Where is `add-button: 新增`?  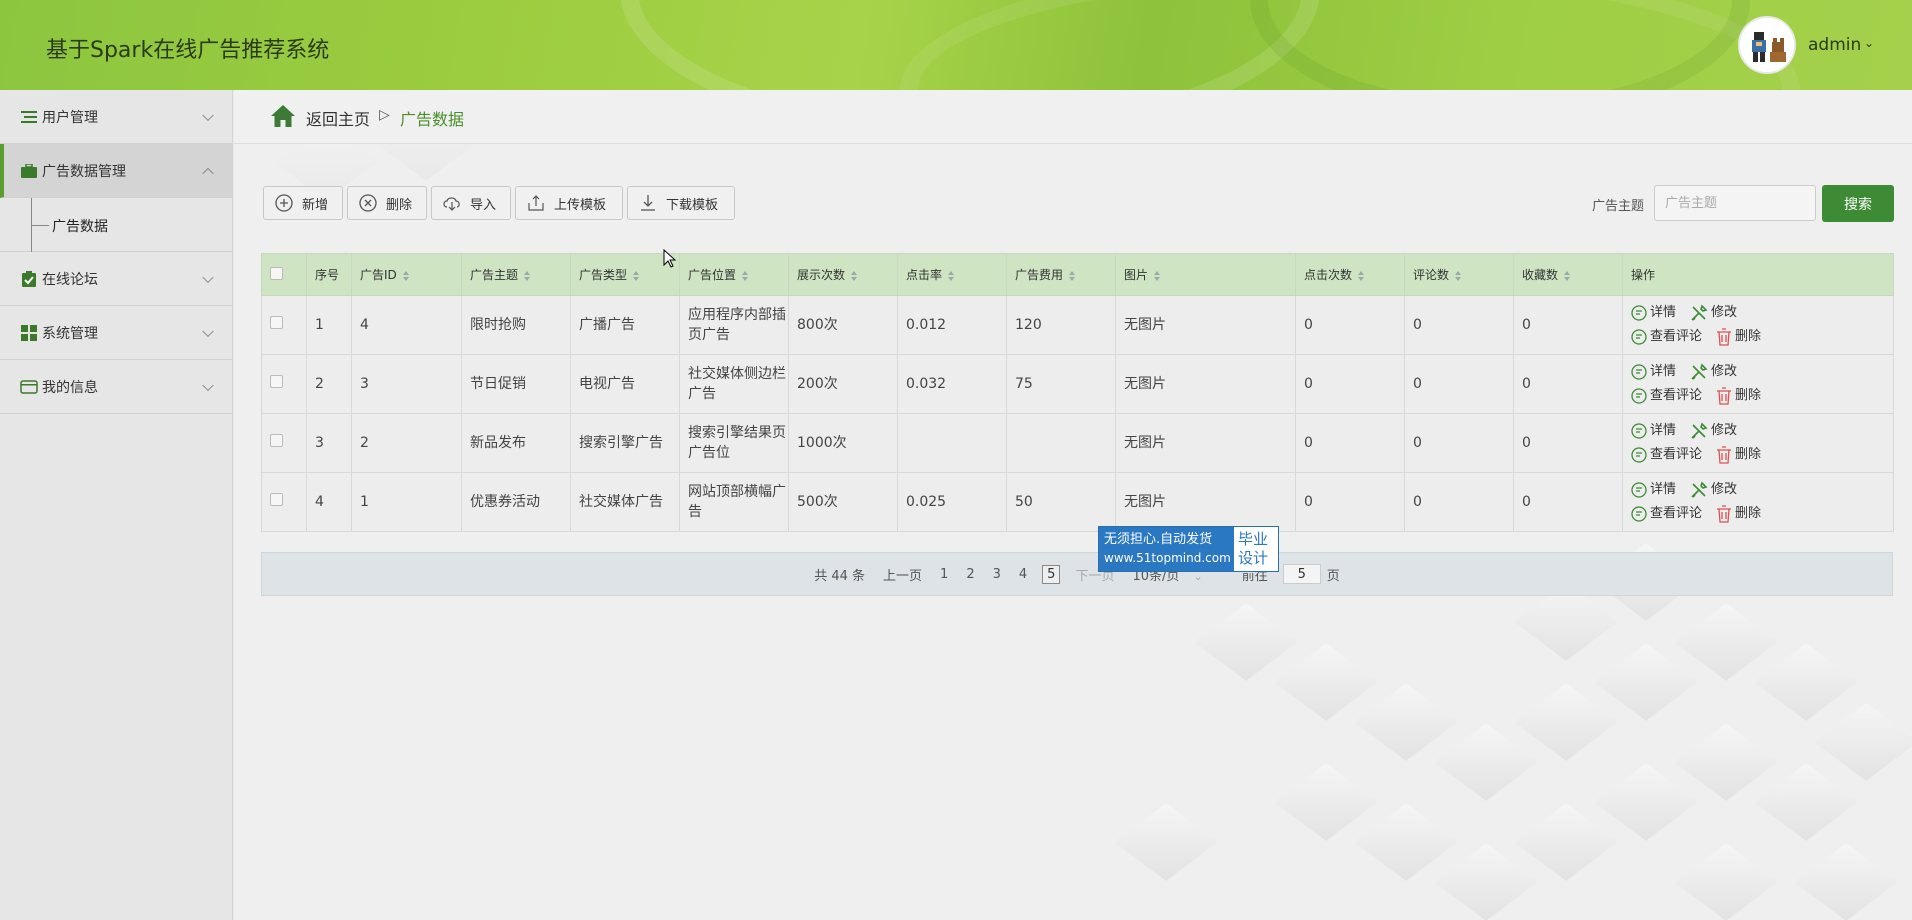 add-button: 新增 is located at coordinates (303, 203).